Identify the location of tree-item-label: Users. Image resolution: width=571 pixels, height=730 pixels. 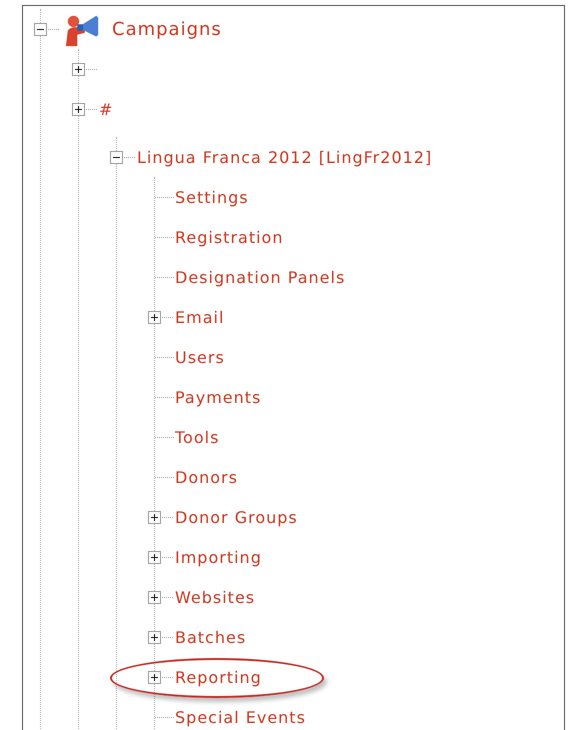
(200, 357).